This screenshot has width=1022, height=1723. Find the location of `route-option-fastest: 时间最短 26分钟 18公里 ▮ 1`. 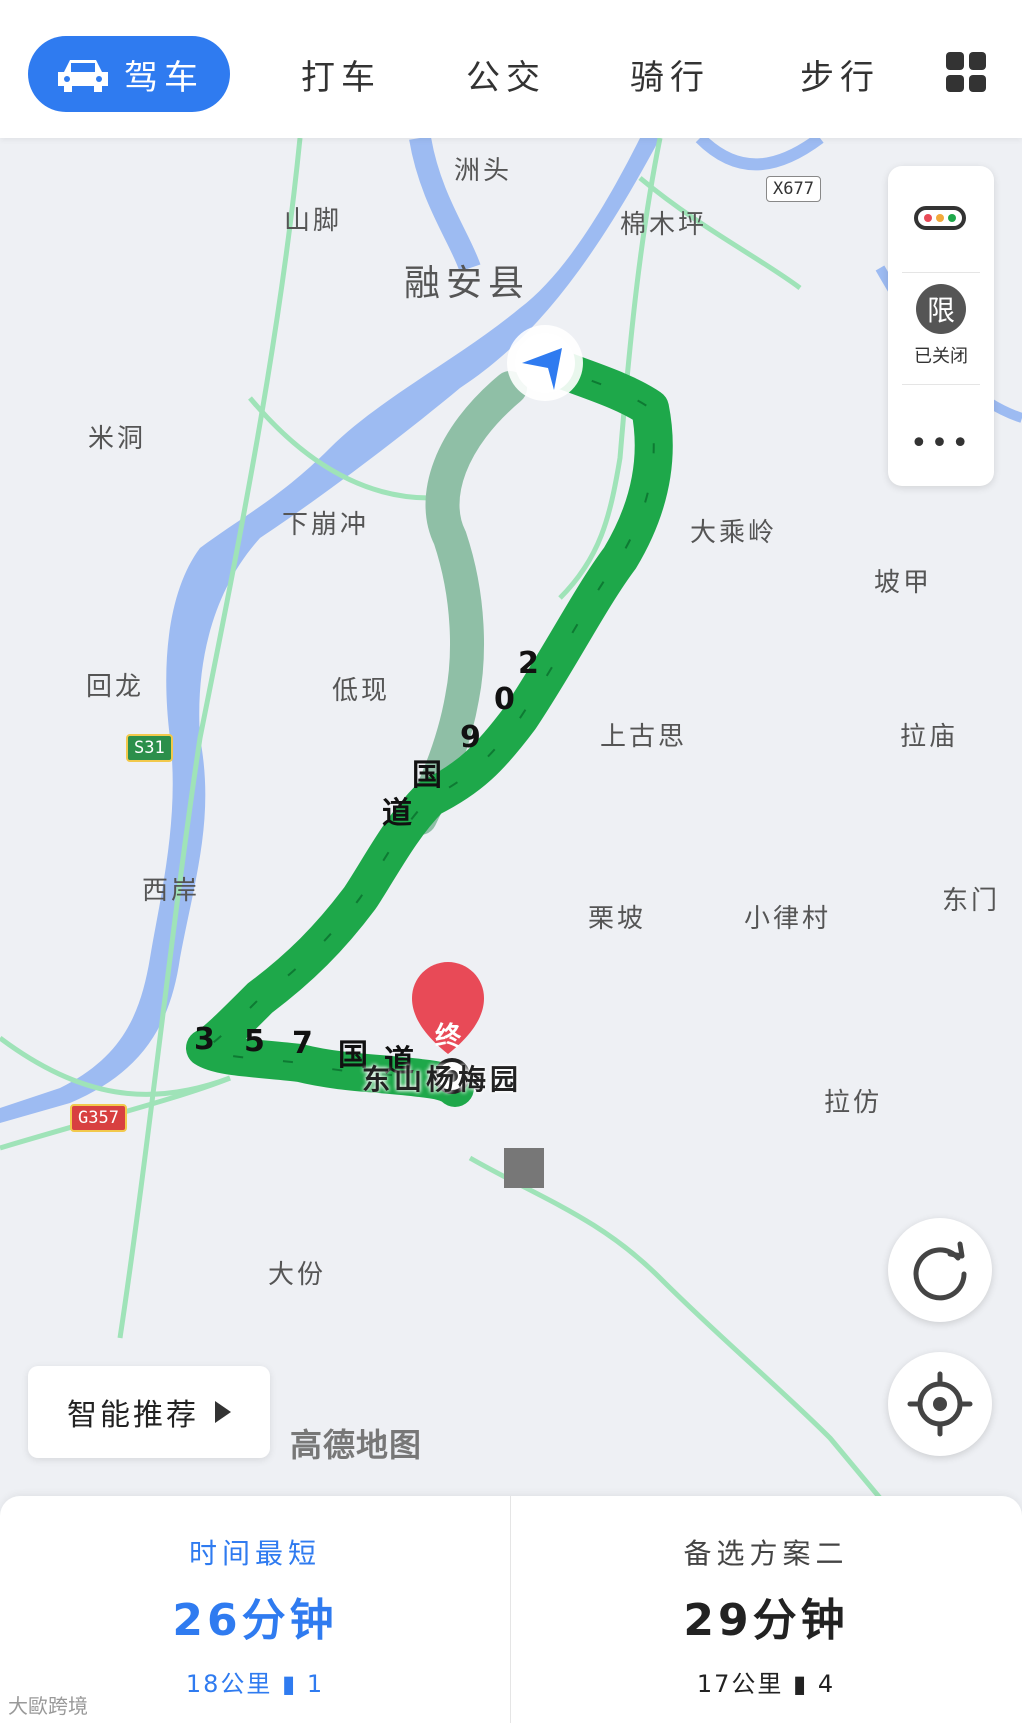

route-option-fastest: 时间最短 26分钟 18公里 ▮ 1 is located at coordinates (255, 1609).